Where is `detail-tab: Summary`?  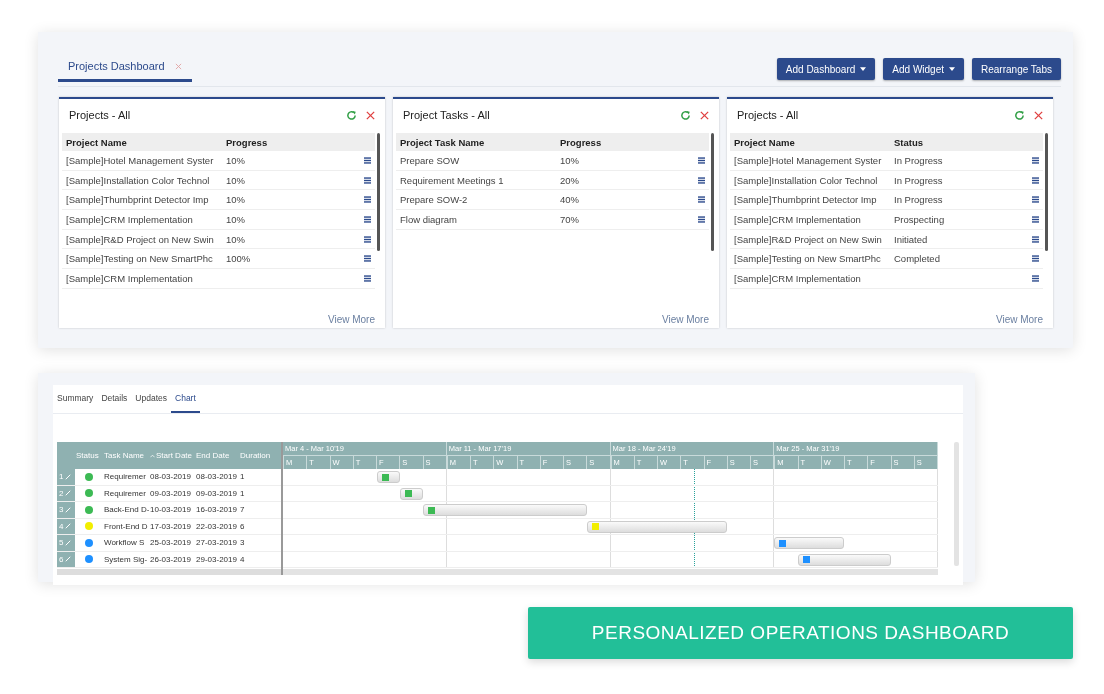
detail-tab: Summary is located at coordinates (75, 399).